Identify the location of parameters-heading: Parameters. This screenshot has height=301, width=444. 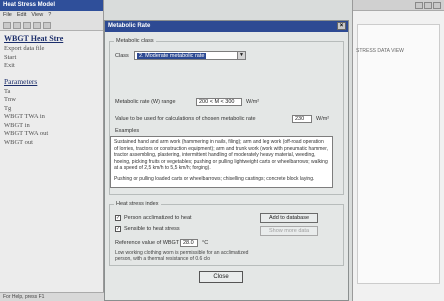
(51, 81).